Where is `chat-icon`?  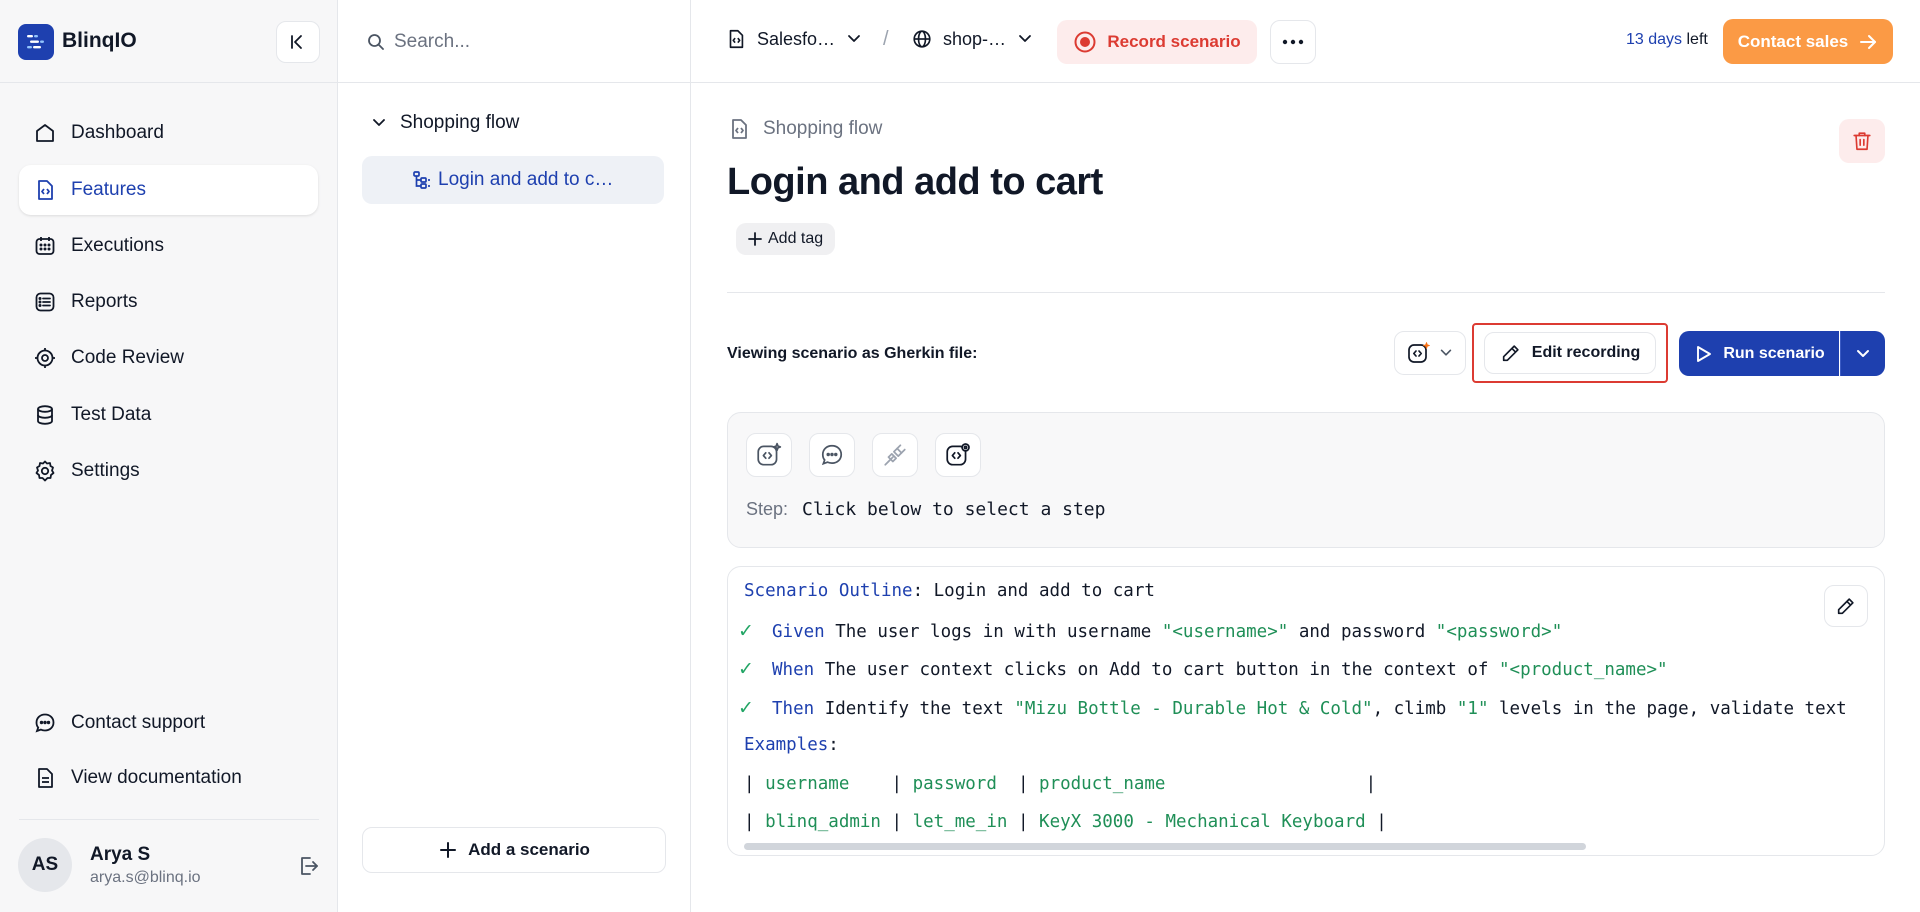 chat-icon is located at coordinates (45, 723).